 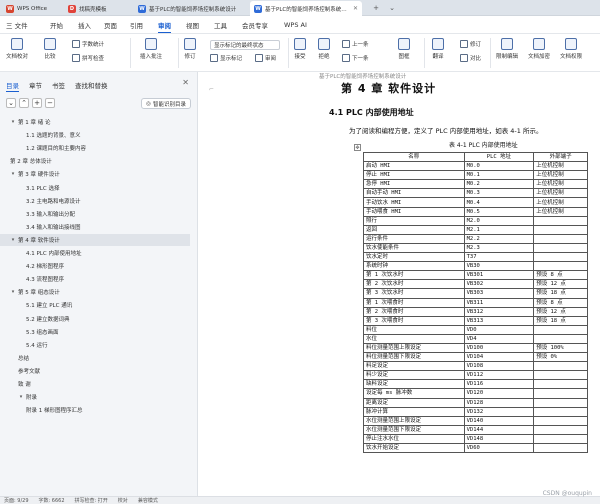 I want to click on table-cell: VD148, so click(x=499, y=439).